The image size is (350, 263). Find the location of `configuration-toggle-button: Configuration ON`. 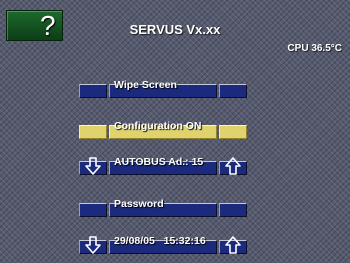

configuration-toggle-button: Configuration ON is located at coordinates (163, 130).